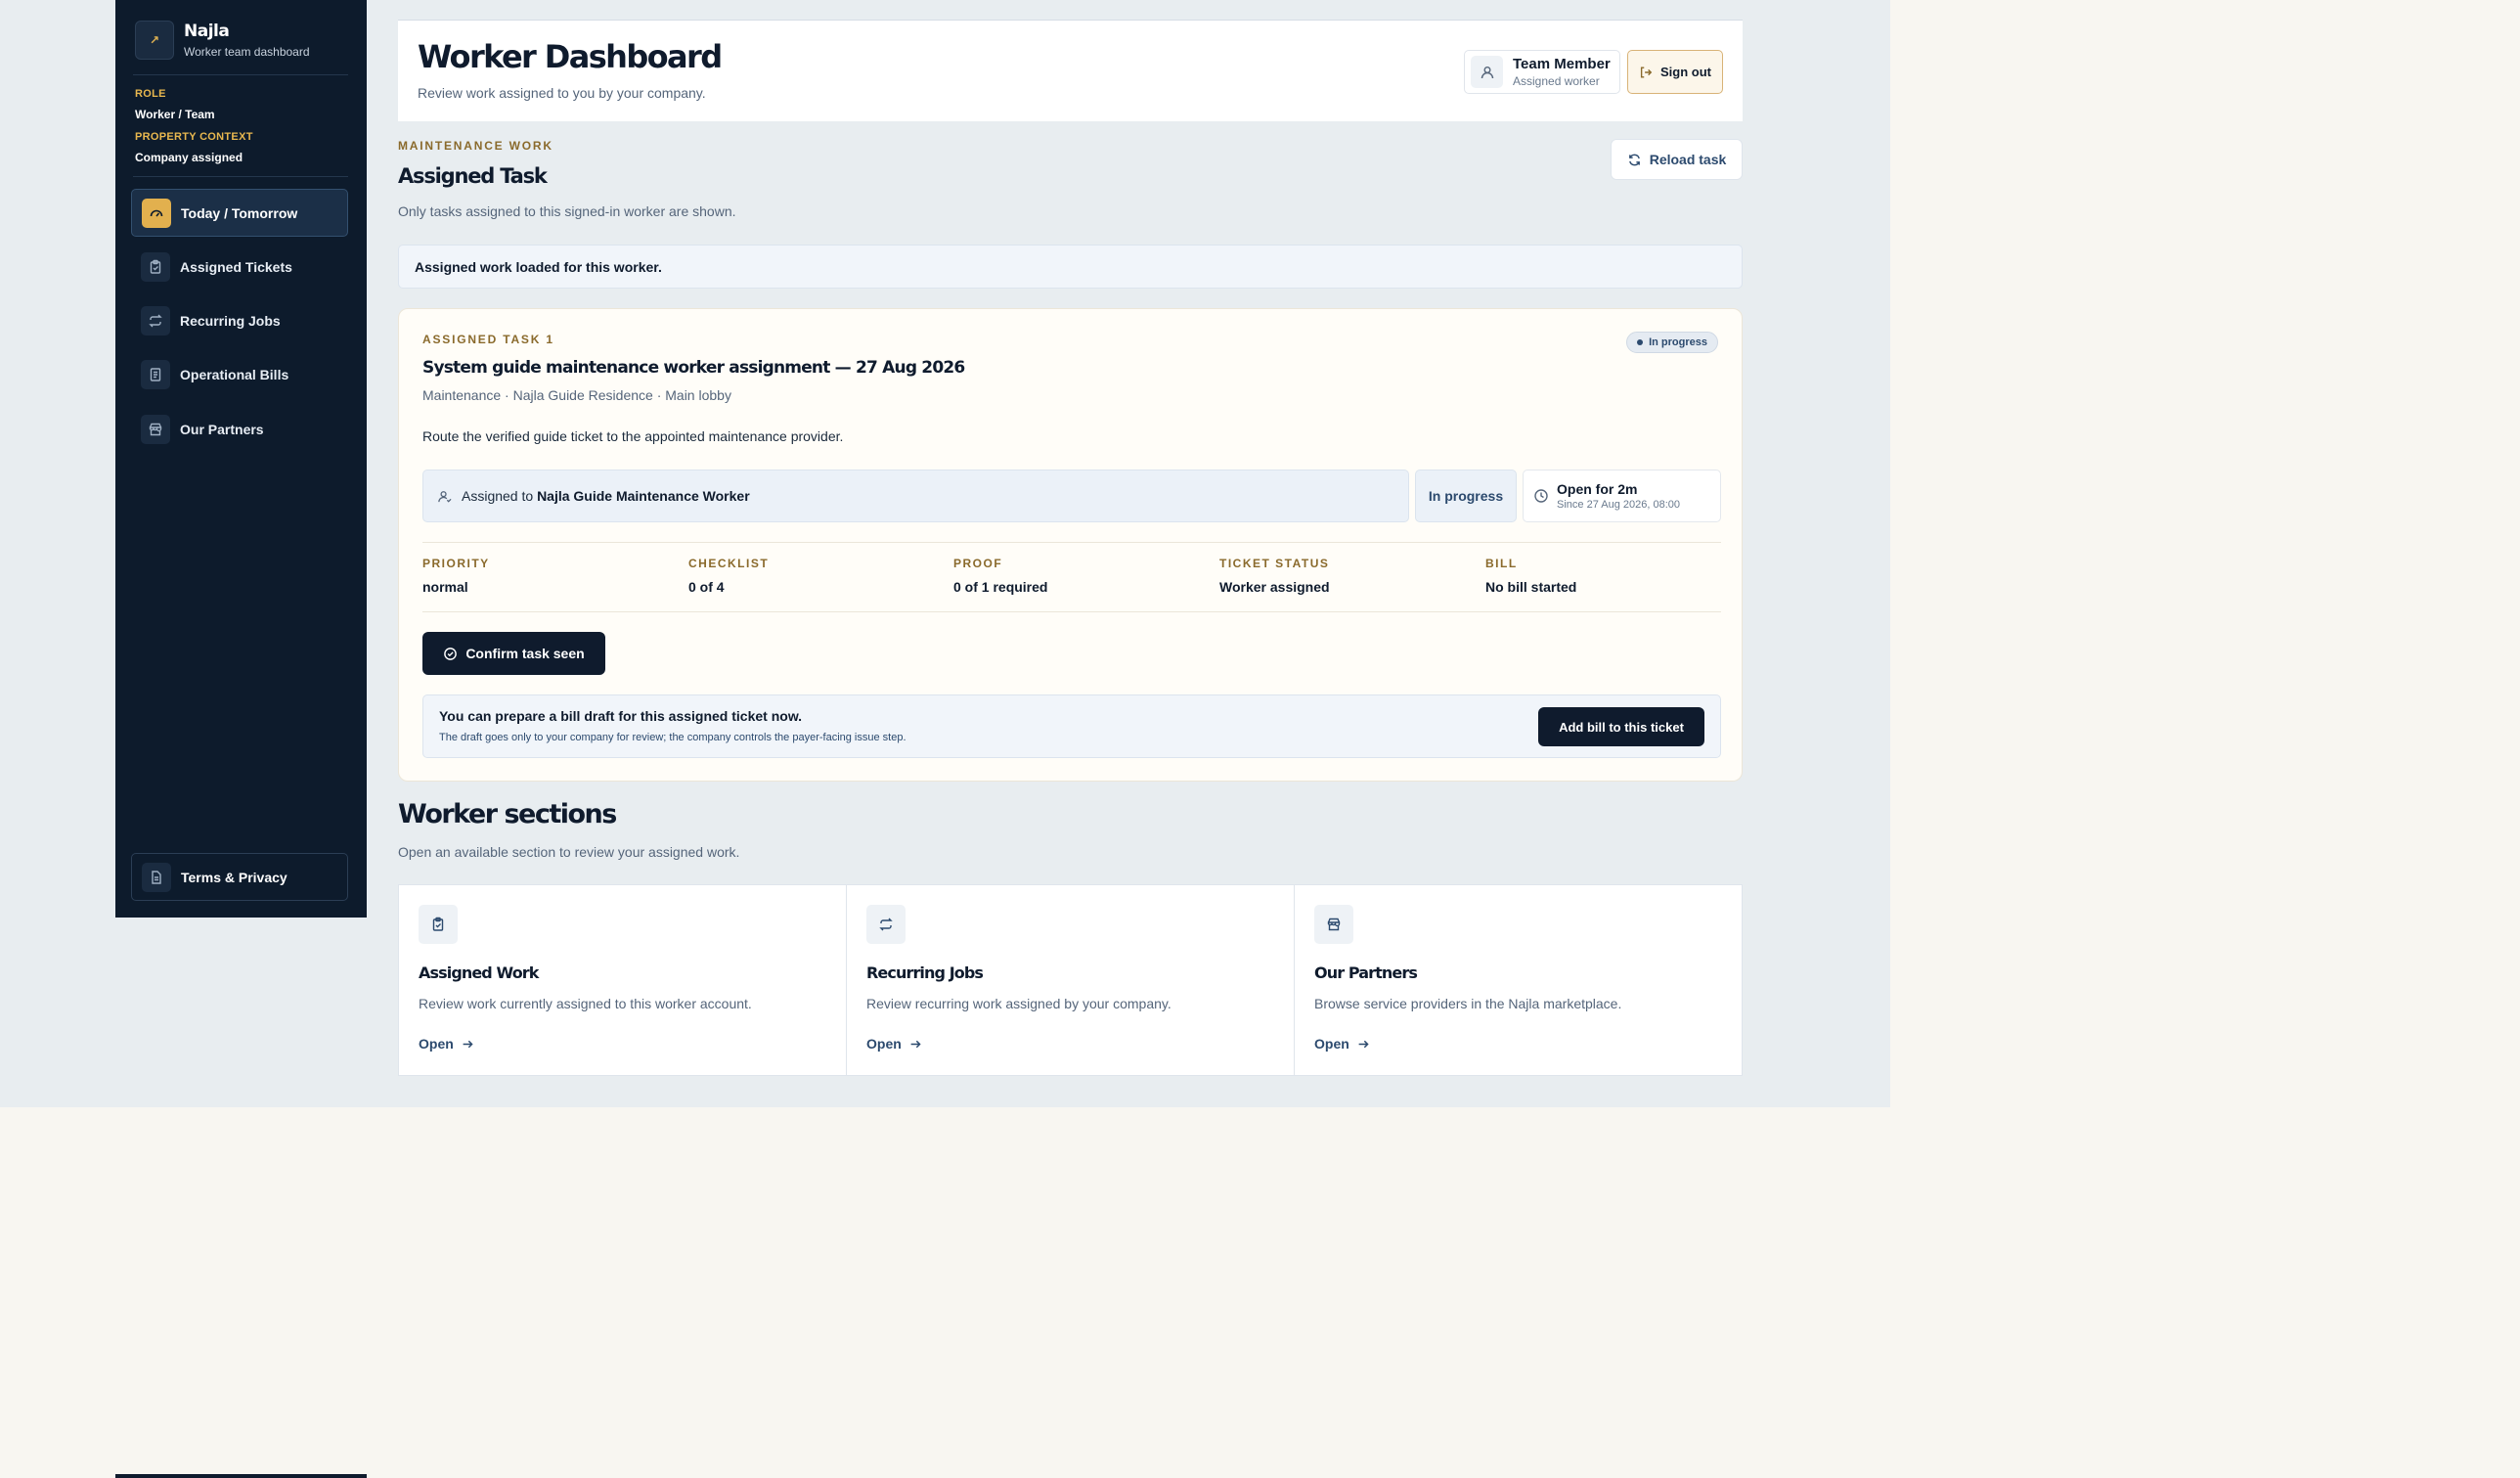 Image resolution: width=2520 pixels, height=1478 pixels. Describe the element at coordinates (643, 496) in the screenshot. I see `assigned-worker-name: Najla Guide Maintenance Worker` at that location.